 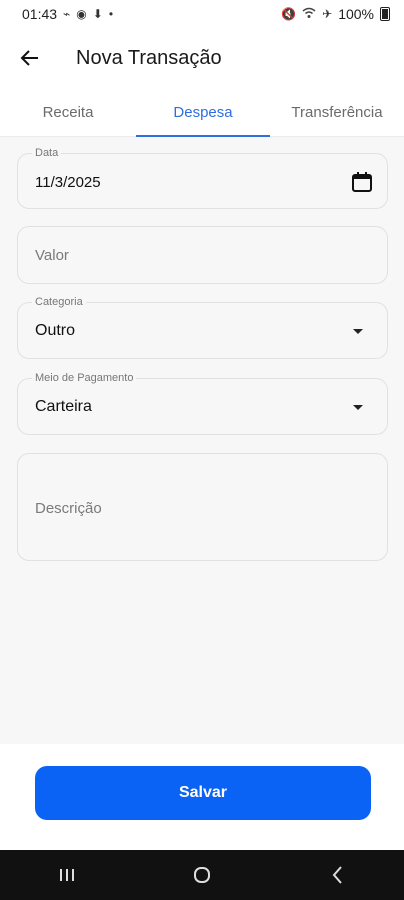 I want to click on home-icon, so click(x=202, y=875).